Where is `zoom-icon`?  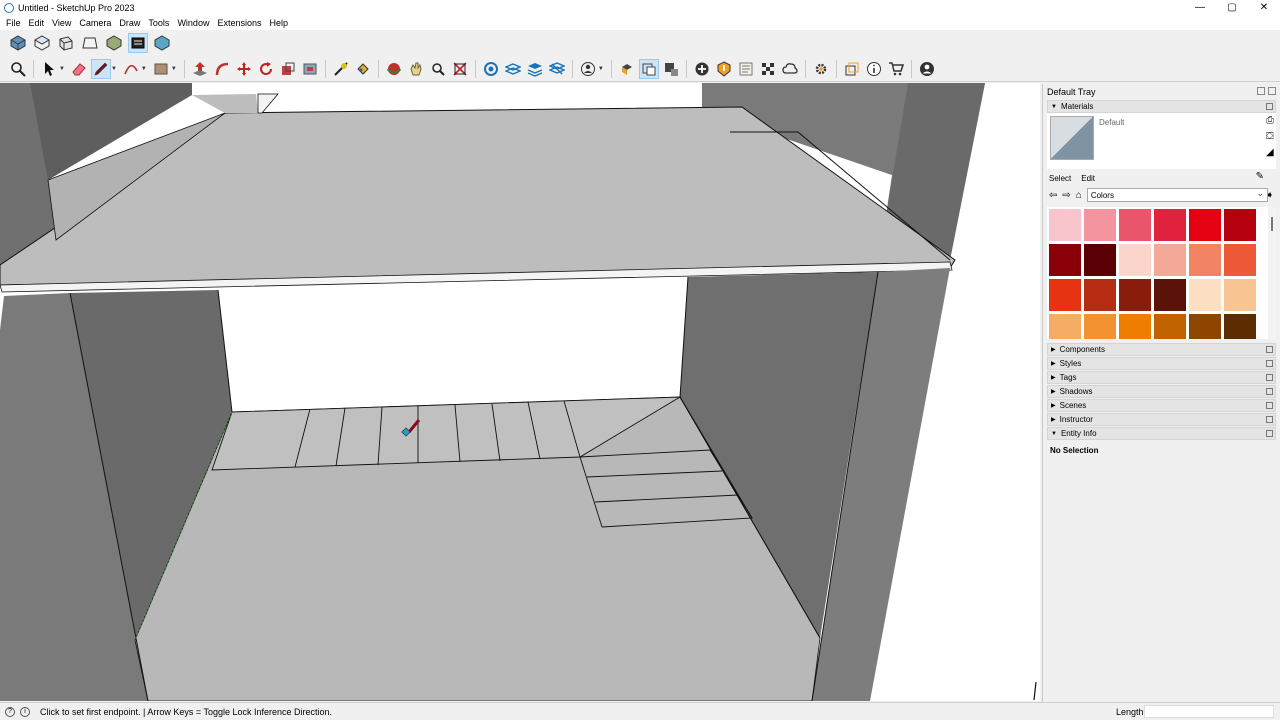
zoom-icon is located at coordinates (18, 69).